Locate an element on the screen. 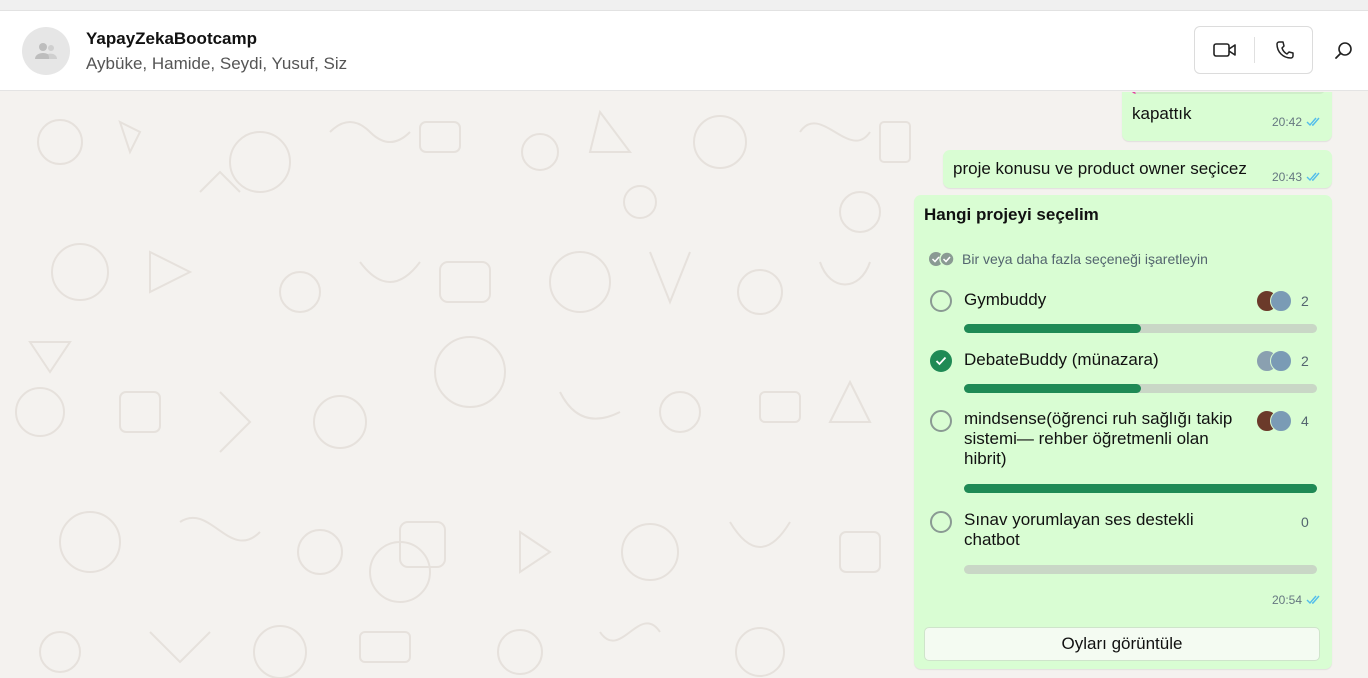  message-bubble: kapattık 20:42 is located at coordinates (1227, 116).